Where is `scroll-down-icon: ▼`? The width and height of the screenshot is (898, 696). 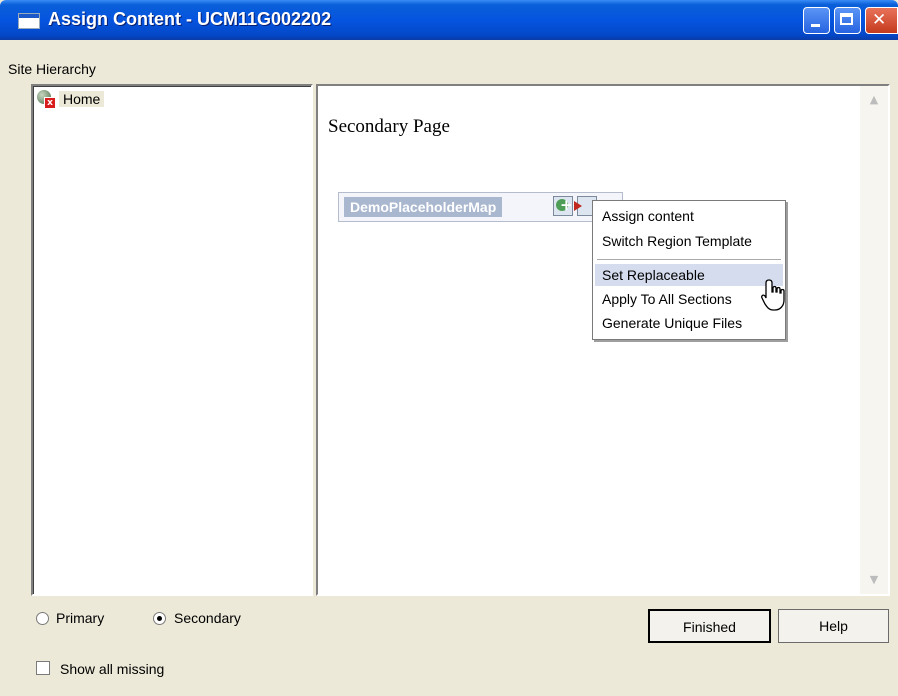 scroll-down-icon: ▼ is located at coordinates (874, 580).